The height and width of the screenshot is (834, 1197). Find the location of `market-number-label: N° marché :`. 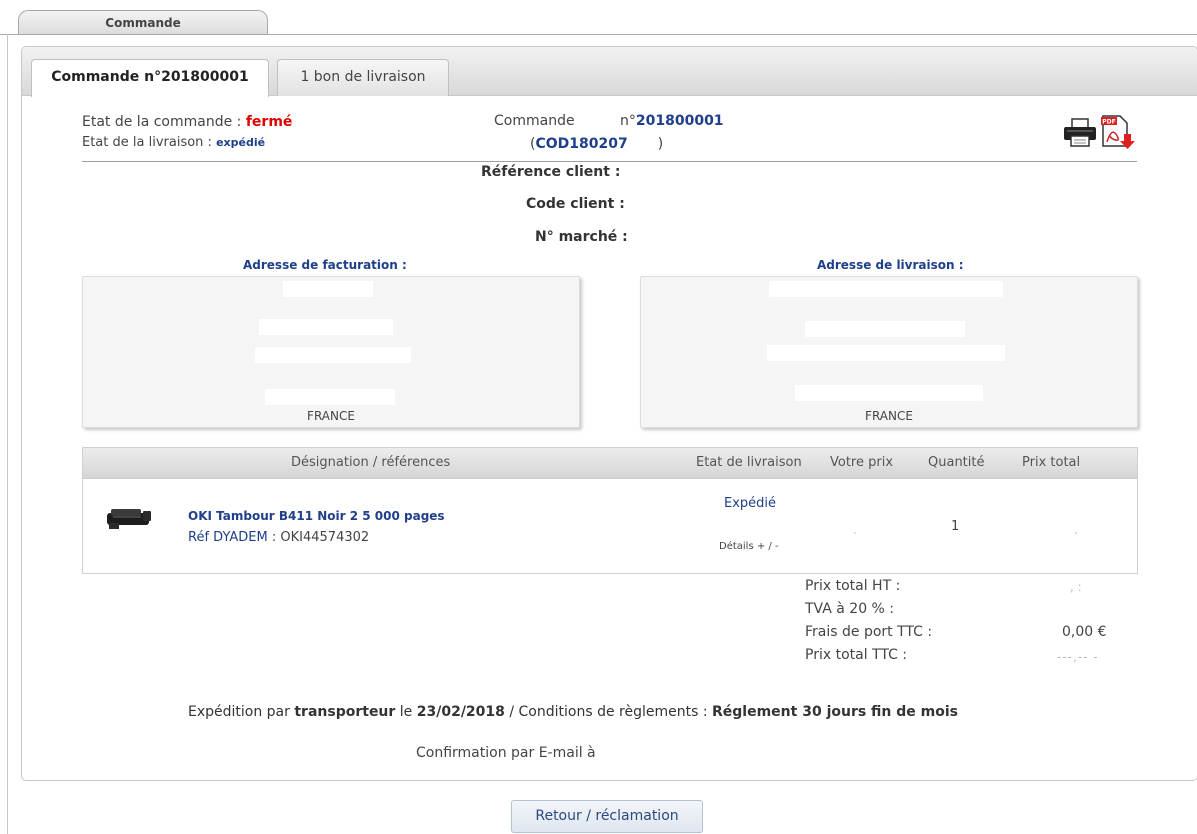

market-number-label: N° marché : is located at coordinates (581, 237).